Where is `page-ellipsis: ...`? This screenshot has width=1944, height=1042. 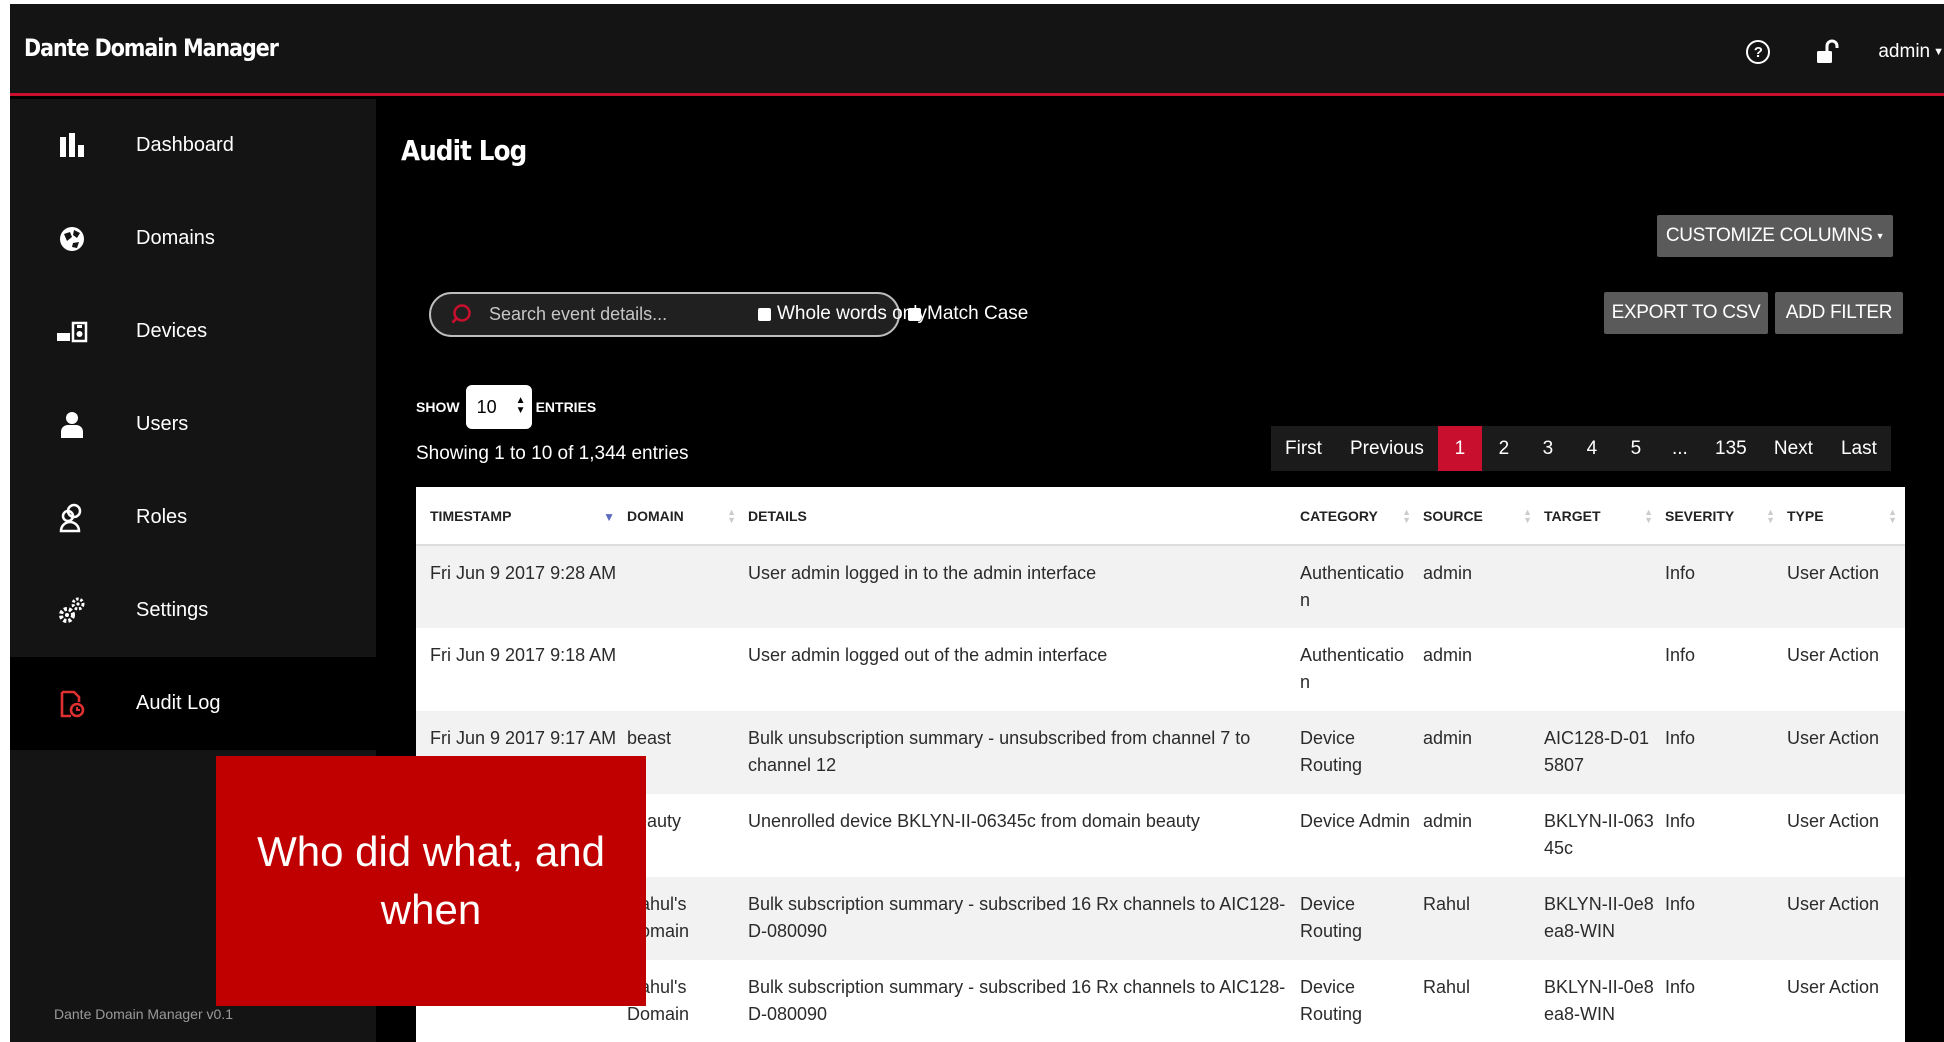 page-ellipsis: ... is located at coordinates (1679, 448).